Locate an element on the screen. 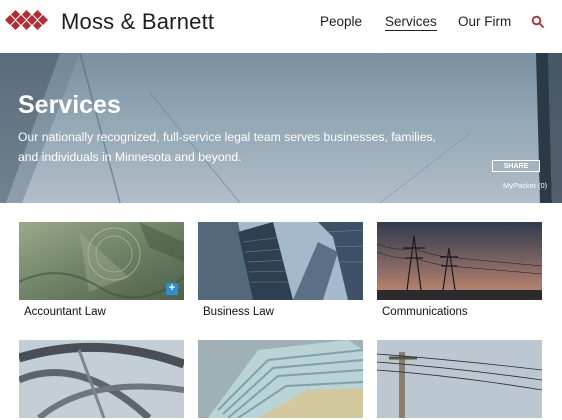  buildings-image is located at coordinates (280, 261).